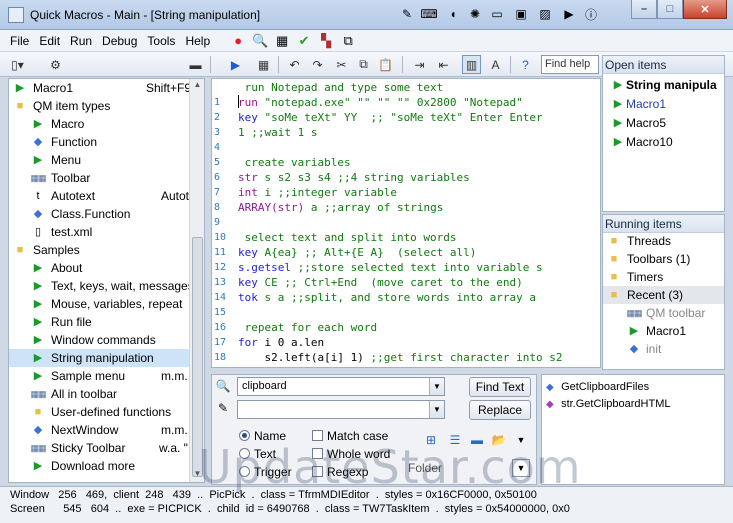  What do you see at coordinates (495, 64) in the screenshot?
I see `font-icon: A` at bounding box center [495, 64].